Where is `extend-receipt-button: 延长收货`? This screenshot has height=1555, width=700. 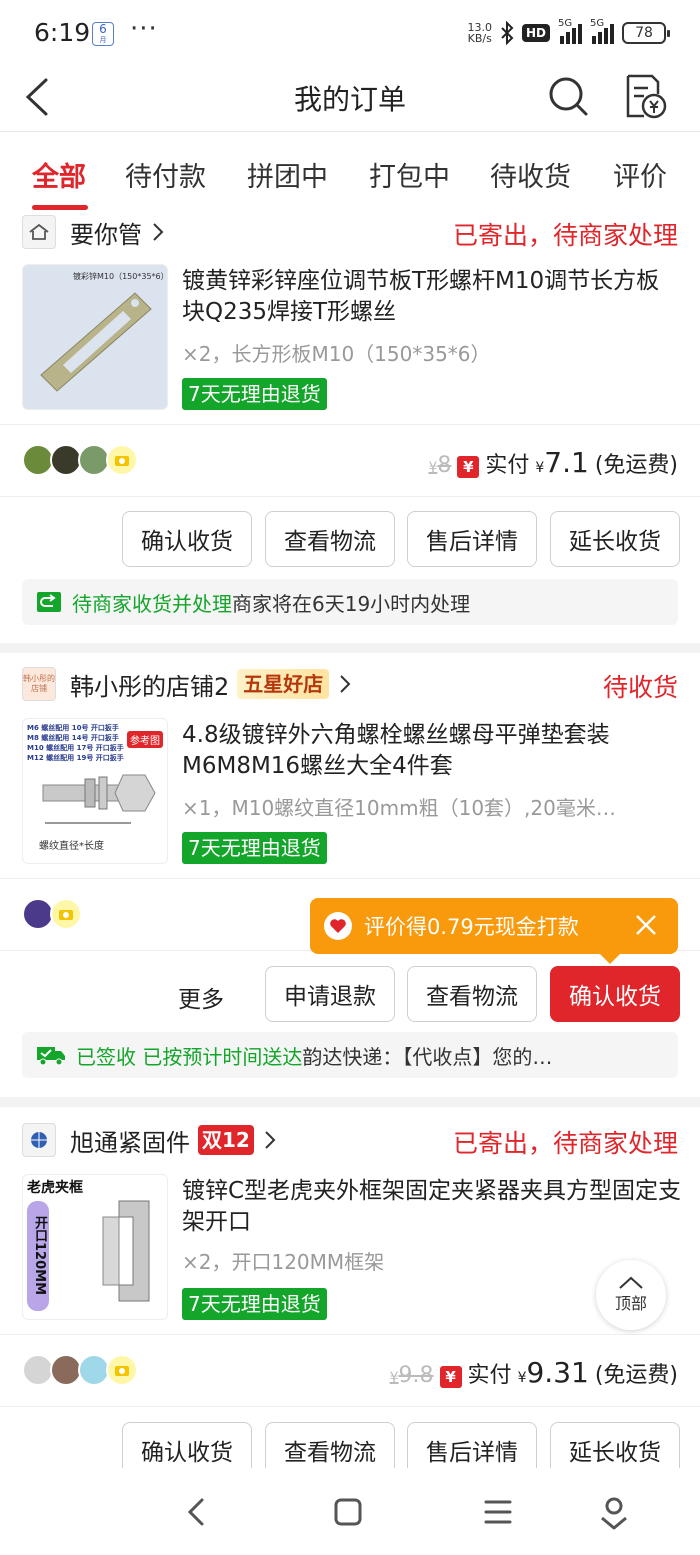
extend-receipt-button: 延长收货 is located at coordinates (615, 539).